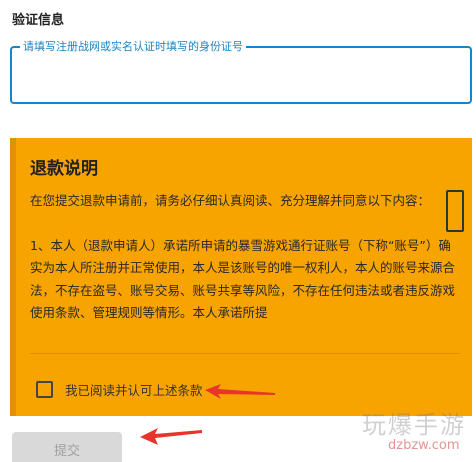  Describe the element at coordinates (133, 47) in the screenshot. I see `id-number-field-label: 请填写注册战网或实名认证时填写的身份证号` at that location.